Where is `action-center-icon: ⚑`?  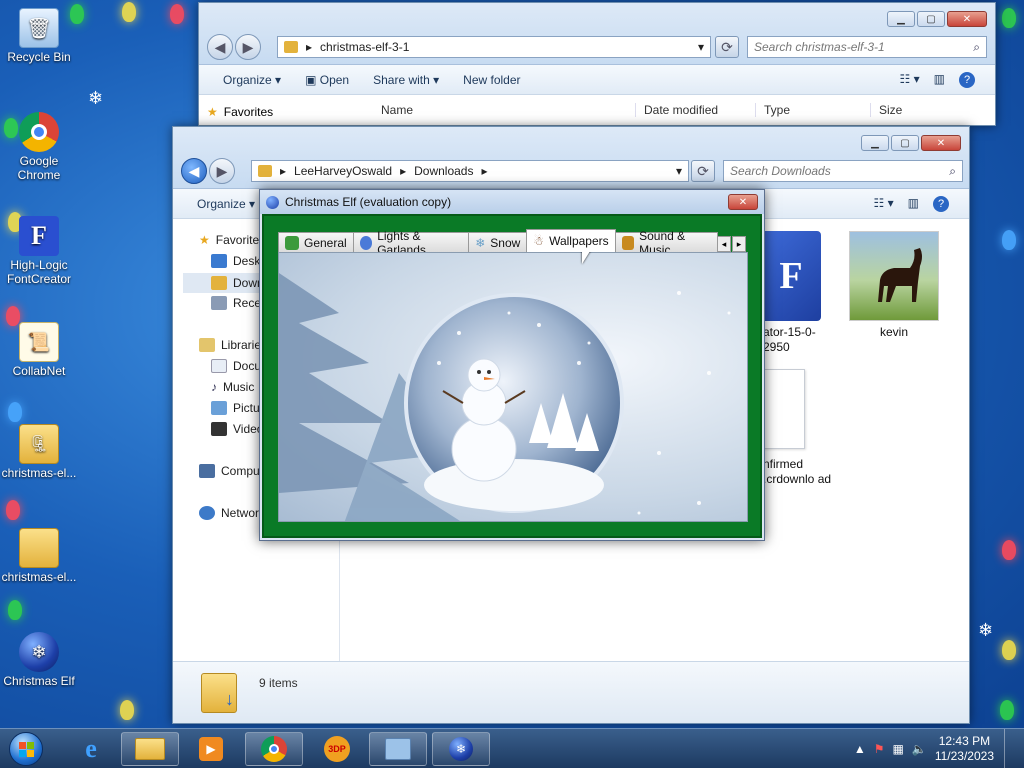 action-center-icon: ⚑ is located at coordinates (879, 749).